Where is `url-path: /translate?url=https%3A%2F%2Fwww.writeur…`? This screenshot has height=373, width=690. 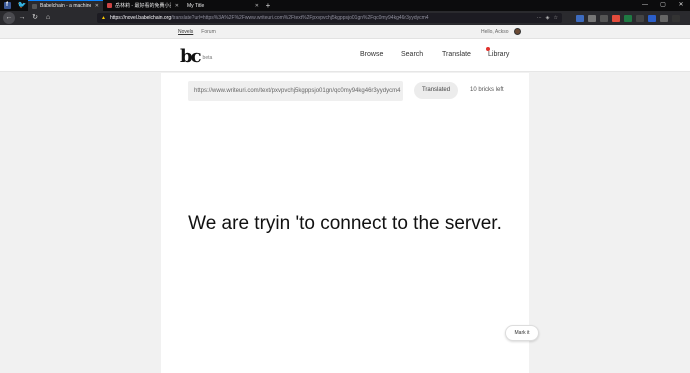 url-path: /translate?url=https%3A%2F%2Fwww.writeur… is located at coordinates (300, 18).